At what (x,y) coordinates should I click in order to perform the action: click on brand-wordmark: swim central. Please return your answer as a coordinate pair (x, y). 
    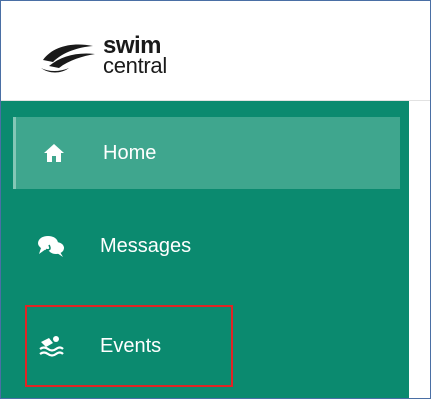
    Looking at the image, I should click on (135, 56).